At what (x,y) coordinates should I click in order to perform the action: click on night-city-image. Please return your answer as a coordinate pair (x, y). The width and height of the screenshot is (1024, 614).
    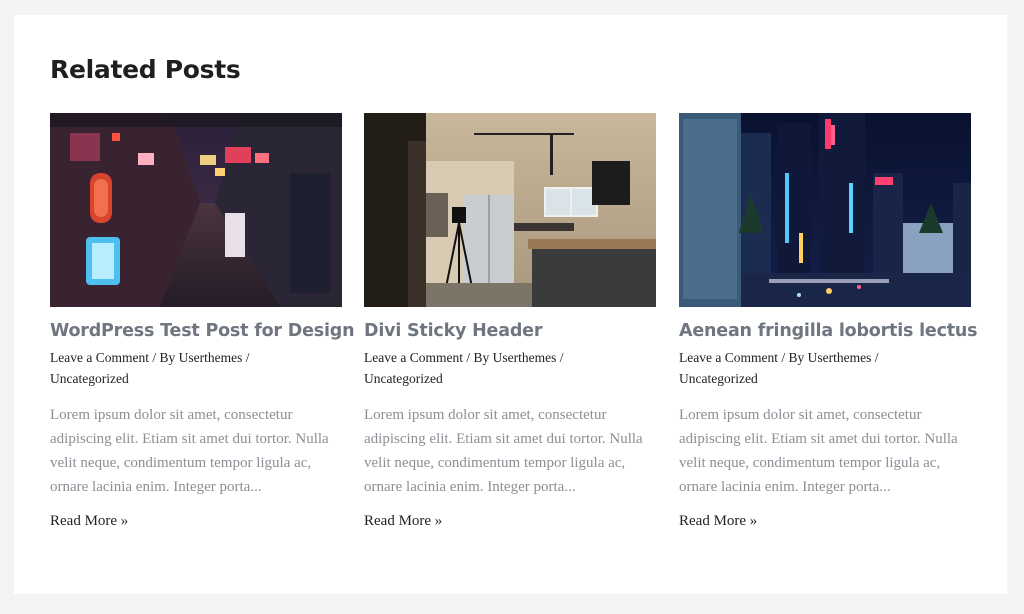
    Looking at the image, I should click on (825, 210).